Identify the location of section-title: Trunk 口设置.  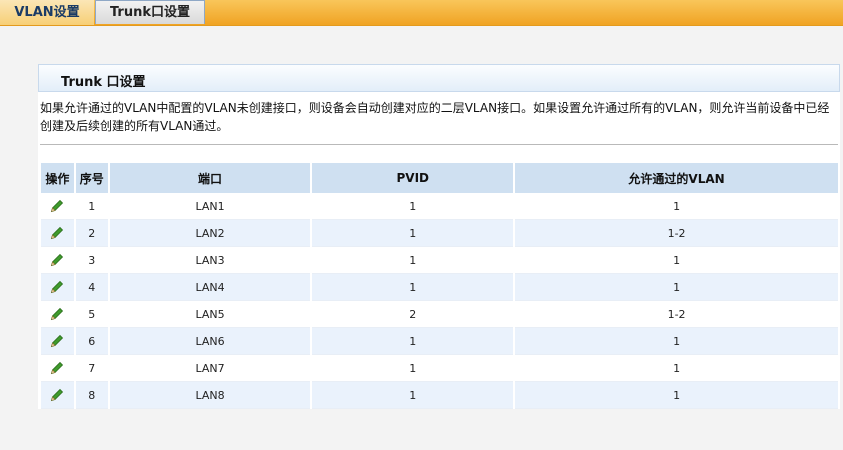
(103, 82).